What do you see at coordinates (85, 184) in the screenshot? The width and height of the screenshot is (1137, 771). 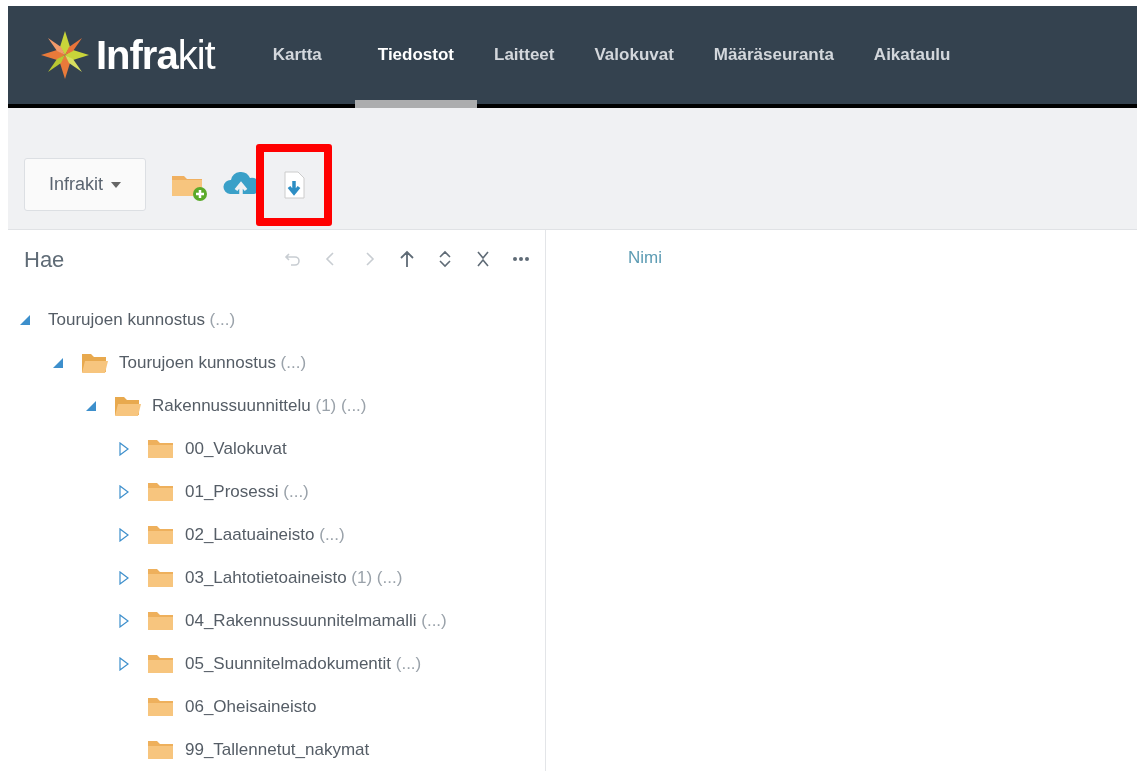 I see `project-dropdown: Infrakit` at bounding box center [85, 184].